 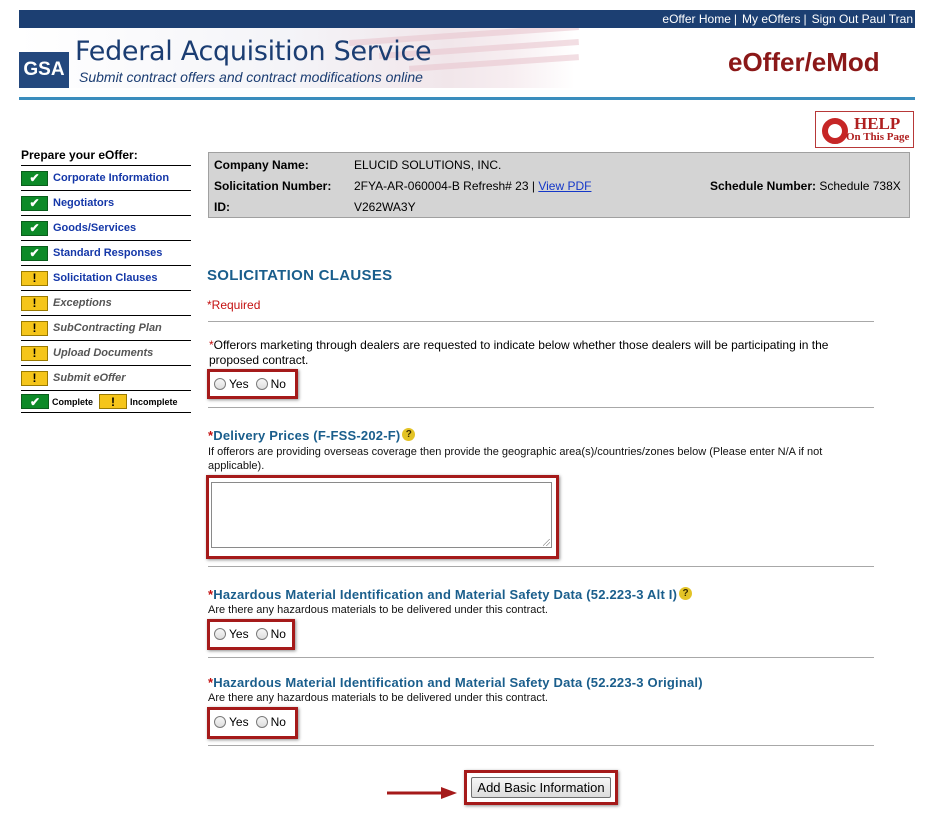 What do you see at coordinates (95, 228) in the screenshot?
I see `sidebar-item-label: Goods/Services` at bounding box center [95, 228].